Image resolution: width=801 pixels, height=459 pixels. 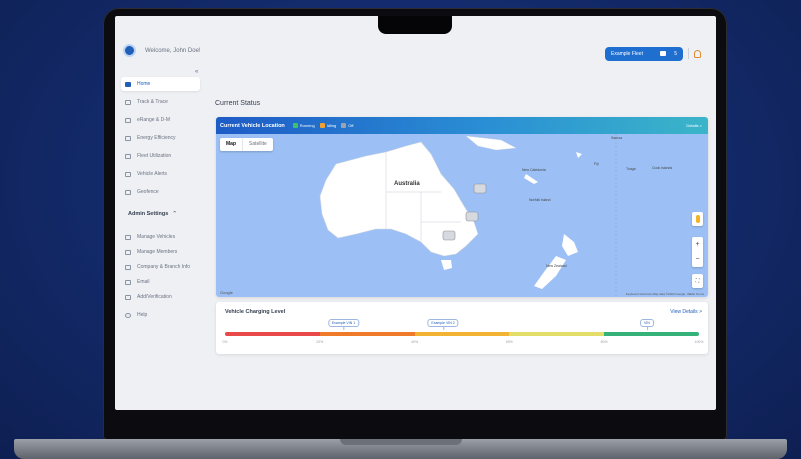 What do you see at coordinates (154, 156) in the screenshot?
I see `sidebar-item-label: Fleet Utilization` at bounding box center [154, 156].